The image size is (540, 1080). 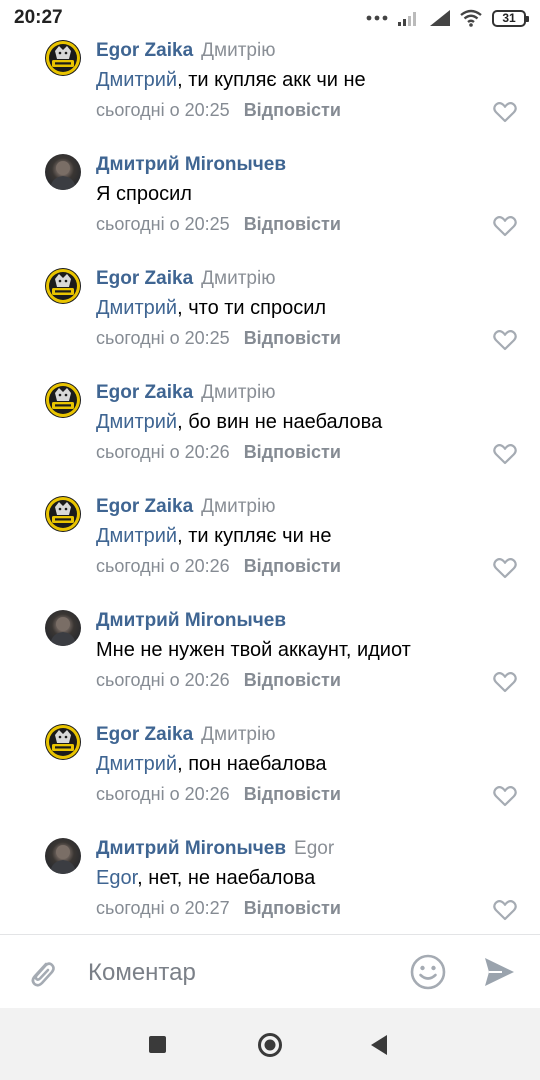 What do you see at coordinates (238, 973) in the screenshot?
I see `comment-input` at bounding box center [238, 973].